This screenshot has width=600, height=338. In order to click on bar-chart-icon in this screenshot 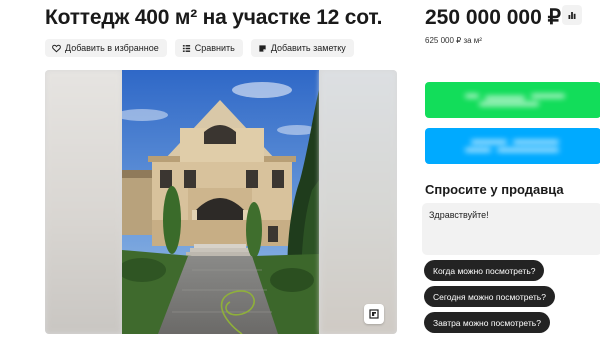, I will do `click(572, 15)`.